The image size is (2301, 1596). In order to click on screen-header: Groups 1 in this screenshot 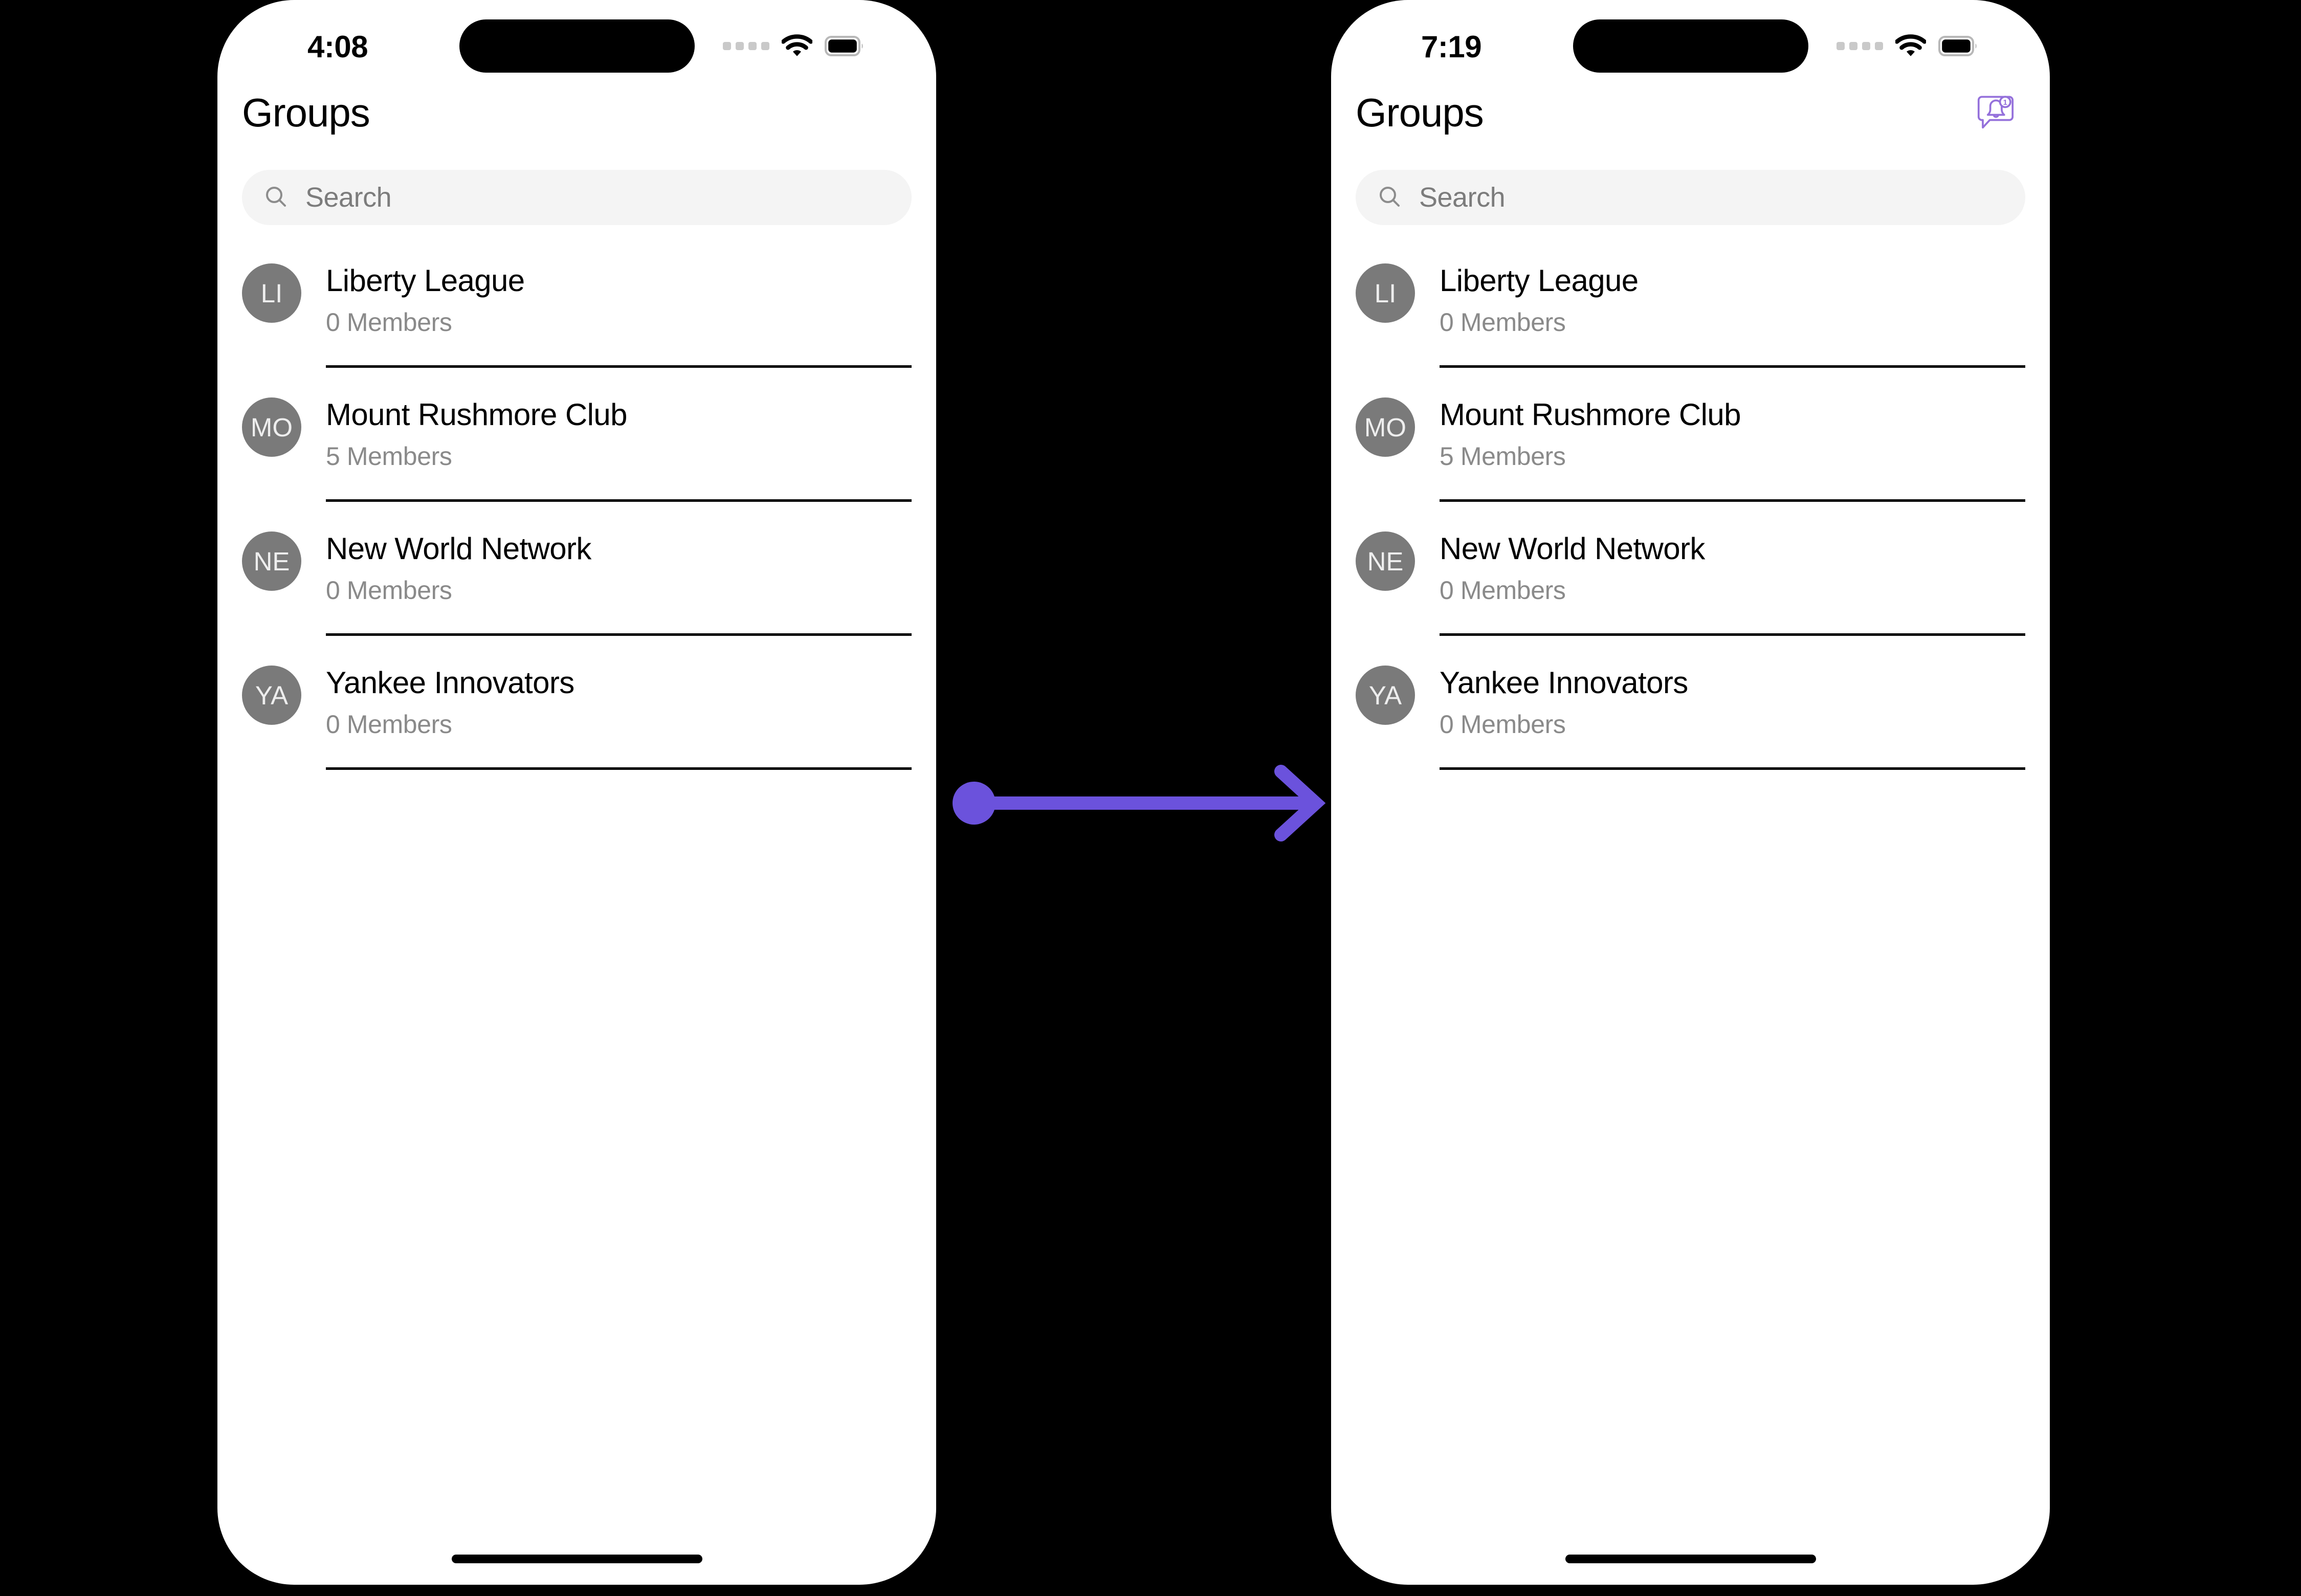, I will do `click(1690, 112)`.